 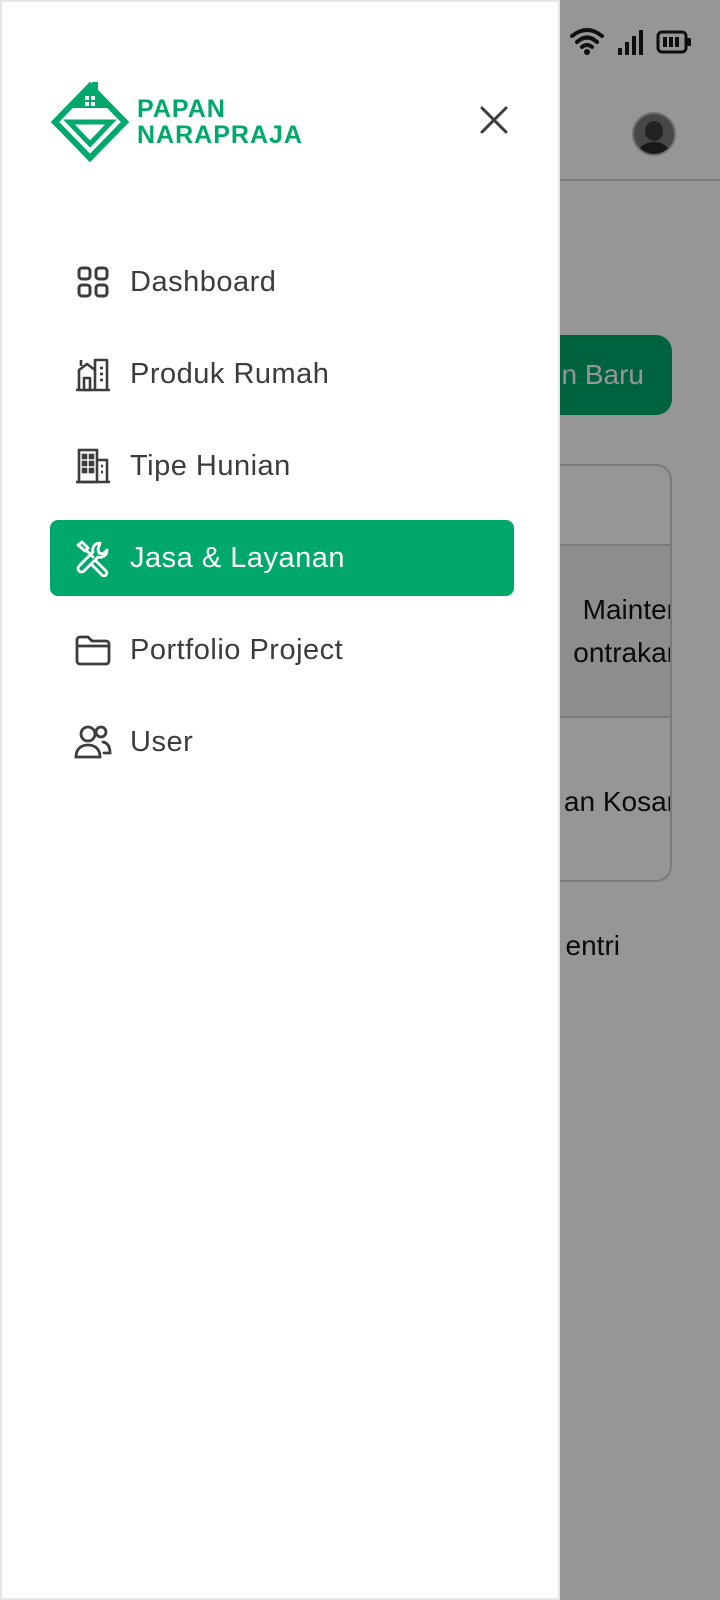 I want to click on sidebar-item-user: User, so click(x=282, y=742).